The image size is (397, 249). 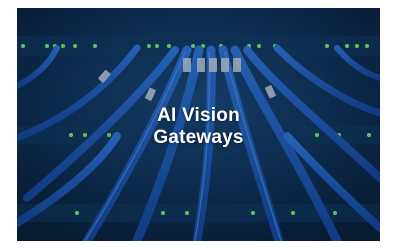 I want to click on title-line-1: AI Vision, so click(x=198, y=115).